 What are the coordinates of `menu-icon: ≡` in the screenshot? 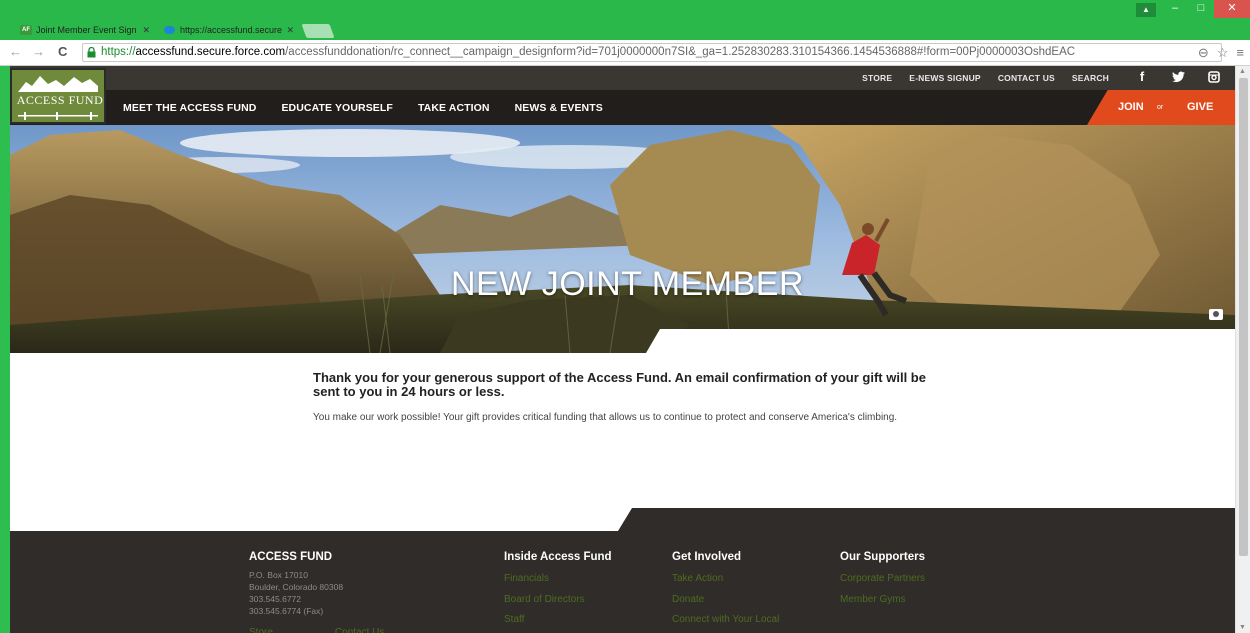 It's located at (1240, 53).